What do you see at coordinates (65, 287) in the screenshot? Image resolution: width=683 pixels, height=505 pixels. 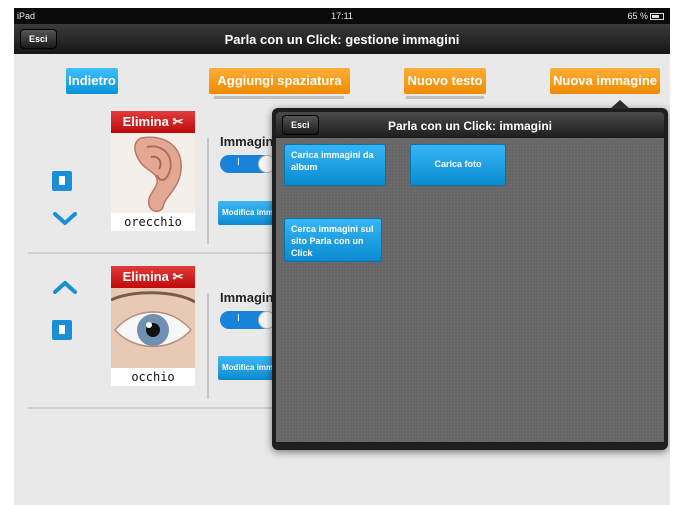 I see `move-up-icon` at bounding box center [65, 287].